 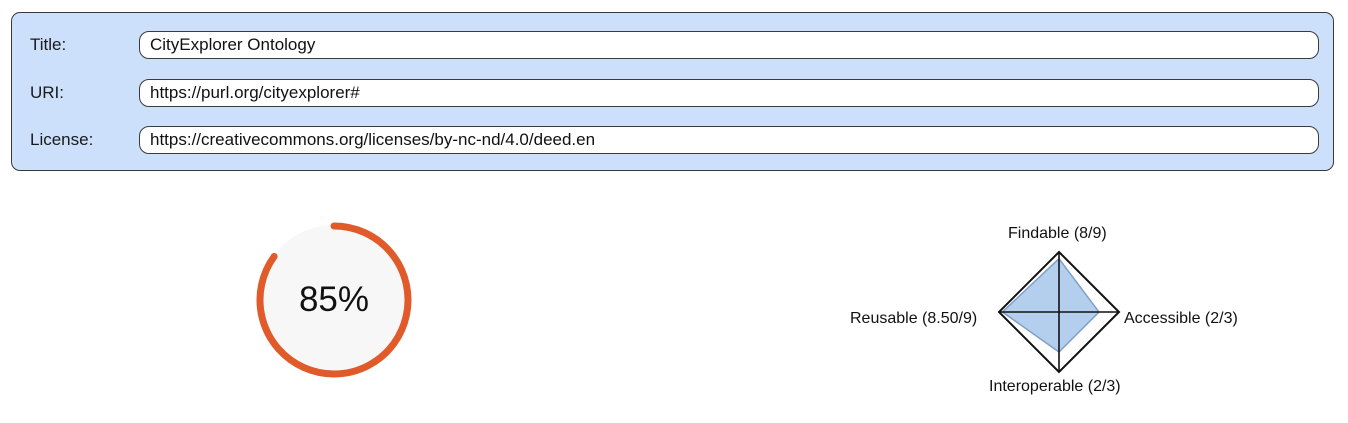 What do you see at coordinates (729, 45) in the screenshot?
I see `title-field: CityExplorer Ontology` at bounding box center [729, 45].